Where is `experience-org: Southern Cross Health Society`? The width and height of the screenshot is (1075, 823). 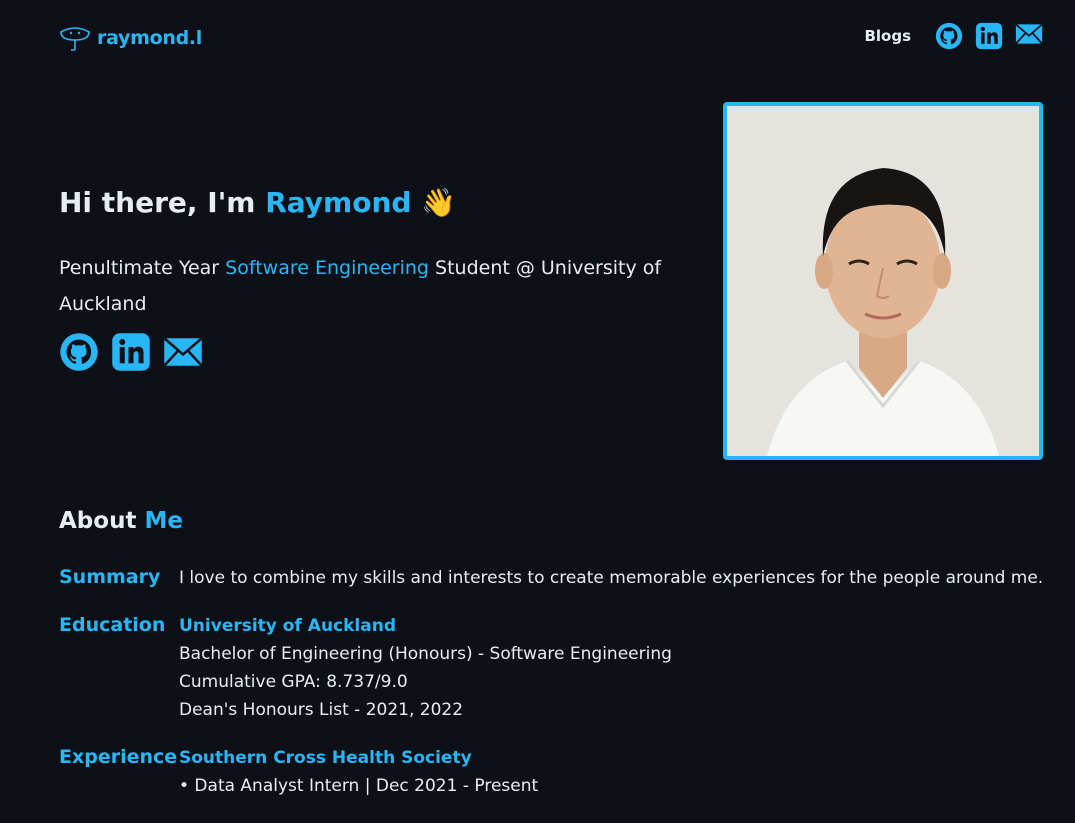 experience-org: Southern Cross Health Society is located at coordinates (609, 758).